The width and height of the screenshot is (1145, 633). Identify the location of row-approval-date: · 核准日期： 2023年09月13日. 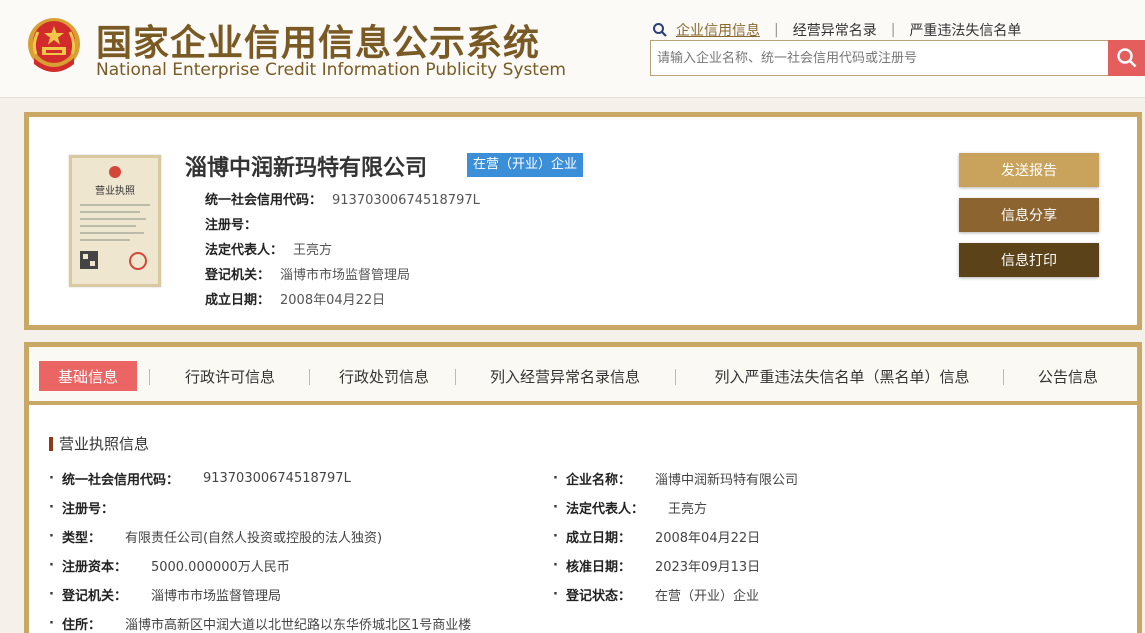
(656, 565).